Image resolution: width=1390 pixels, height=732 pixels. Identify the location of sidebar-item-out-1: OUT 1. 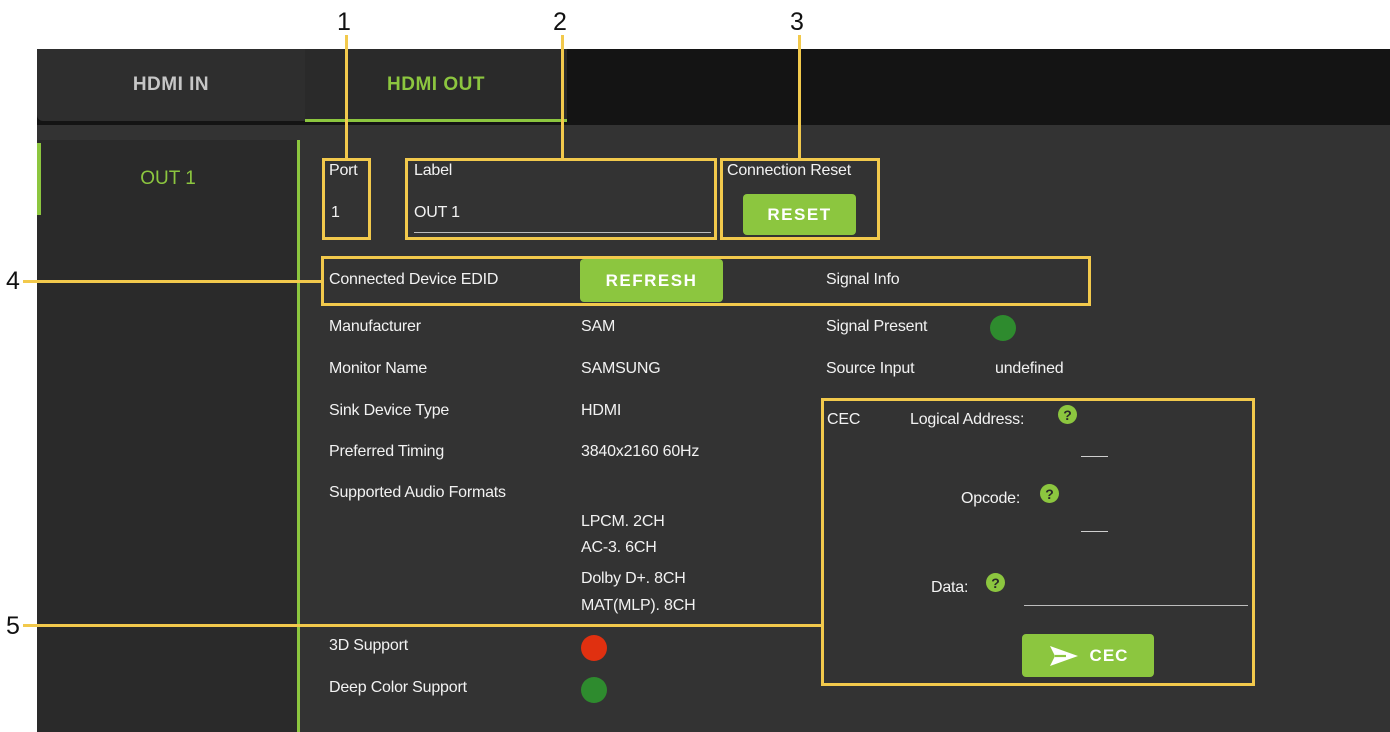
(168, 179).